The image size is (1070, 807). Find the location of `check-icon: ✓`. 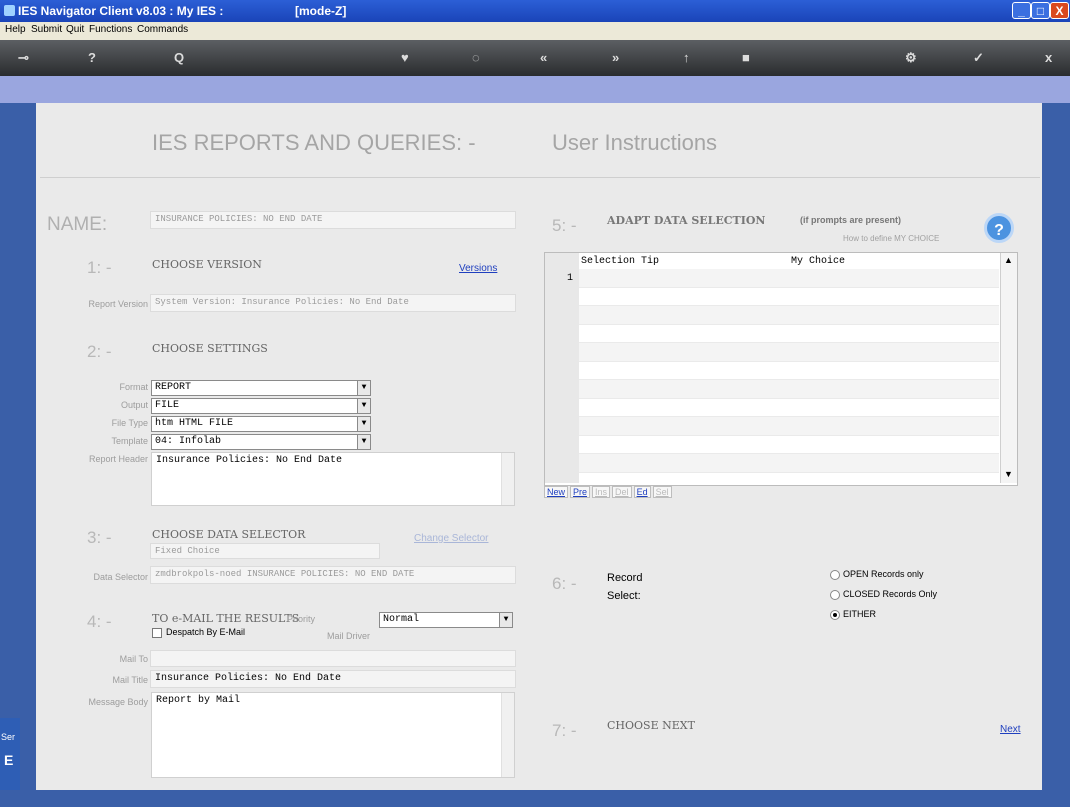

check-icon: ✓ is located at coordinates (978, 58).